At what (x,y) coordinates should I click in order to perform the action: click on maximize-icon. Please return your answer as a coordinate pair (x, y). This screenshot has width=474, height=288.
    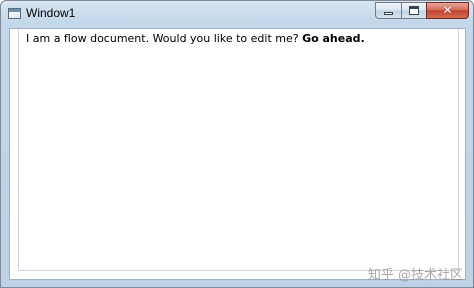
    Looking at the image, I should click on (414, 10).